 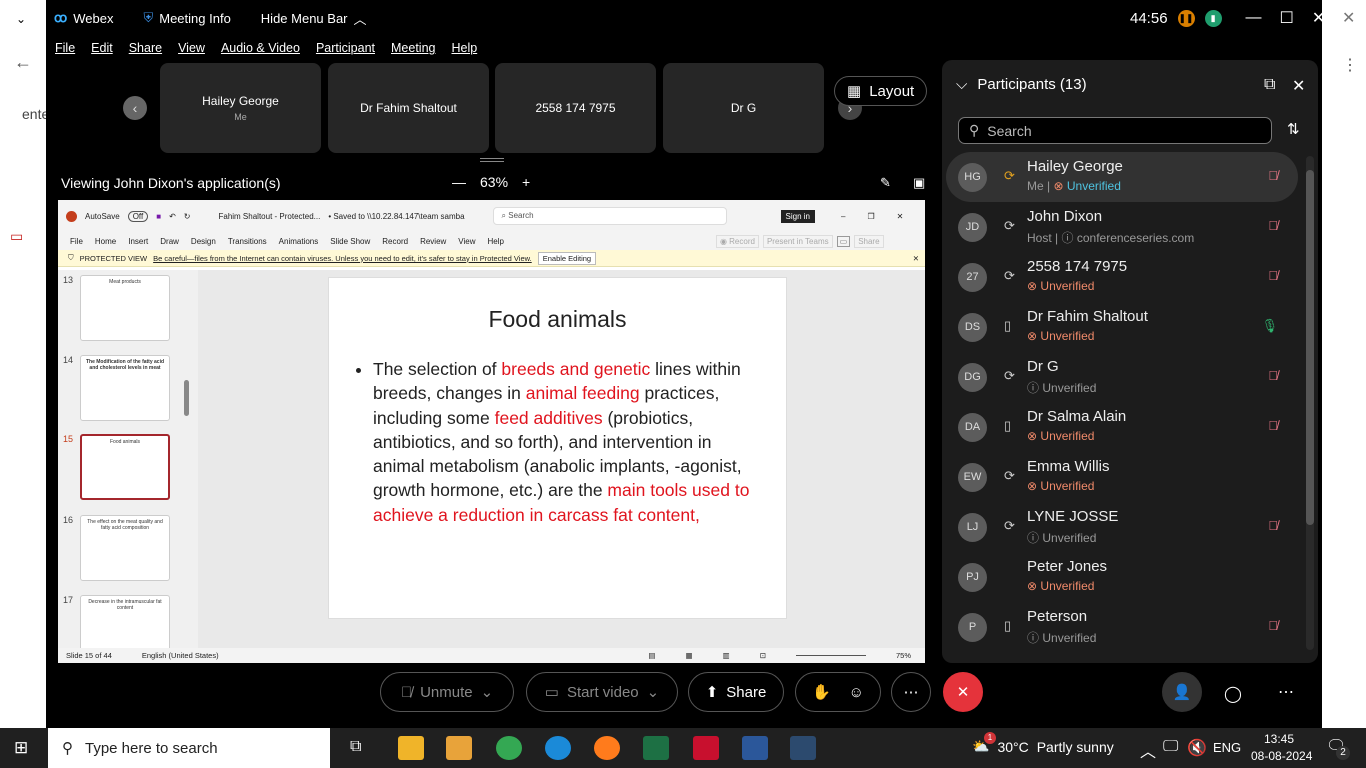 I want to click on previous-tiles-button: ‹, so click(x=135, y=108).